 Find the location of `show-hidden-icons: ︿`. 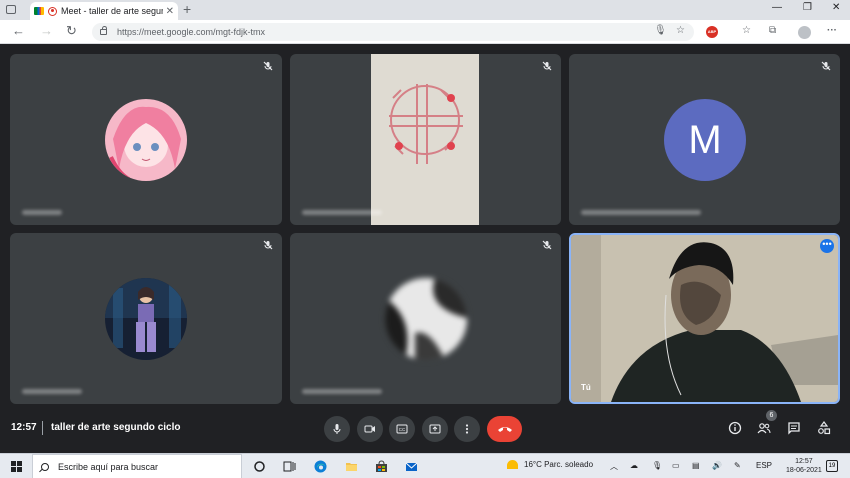

show-hidden-icons: ︿ is located at coordinates (614, 466).